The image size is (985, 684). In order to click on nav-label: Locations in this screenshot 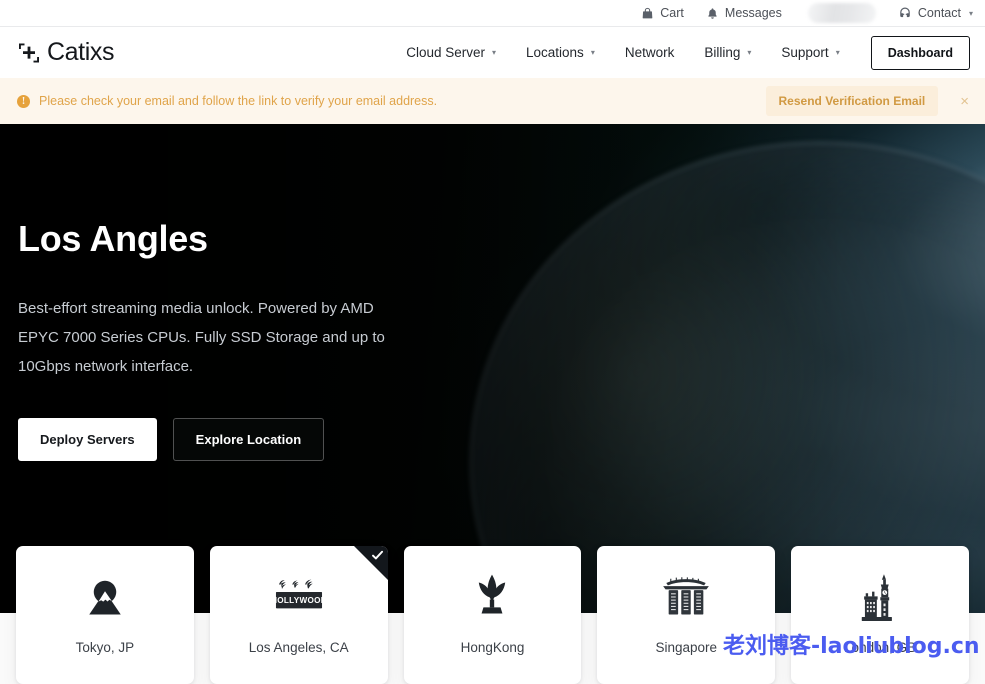, I will do `click(555, 52)`.